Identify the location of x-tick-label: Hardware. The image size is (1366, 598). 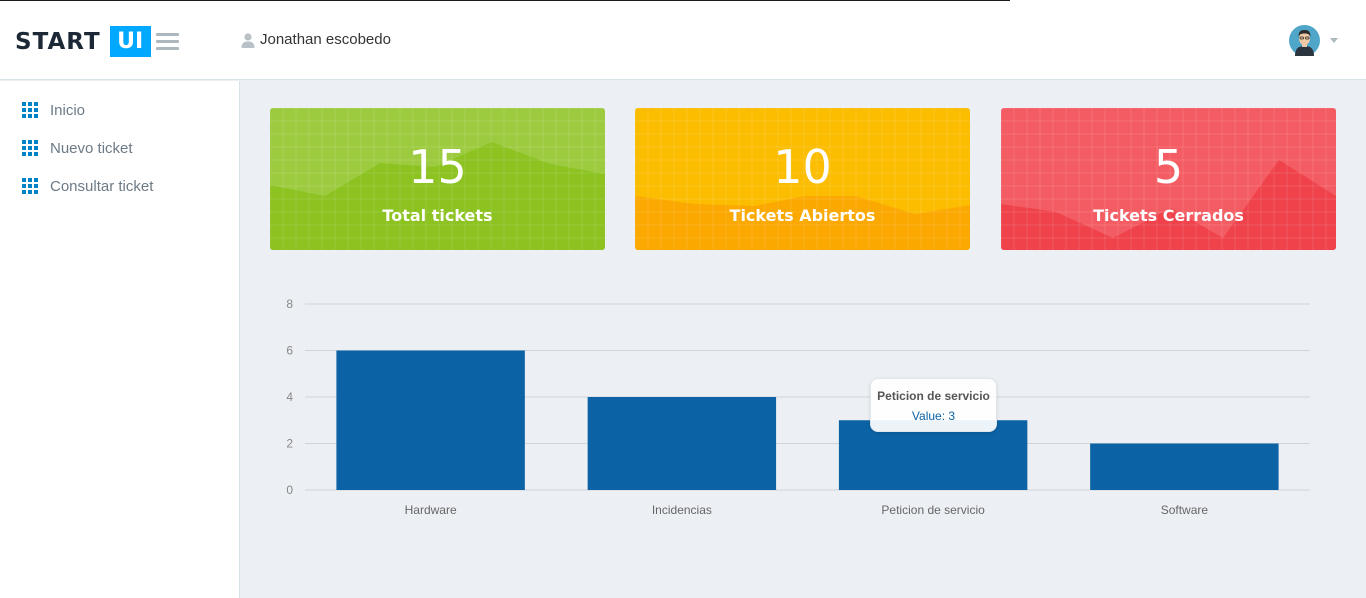
(431, 510).